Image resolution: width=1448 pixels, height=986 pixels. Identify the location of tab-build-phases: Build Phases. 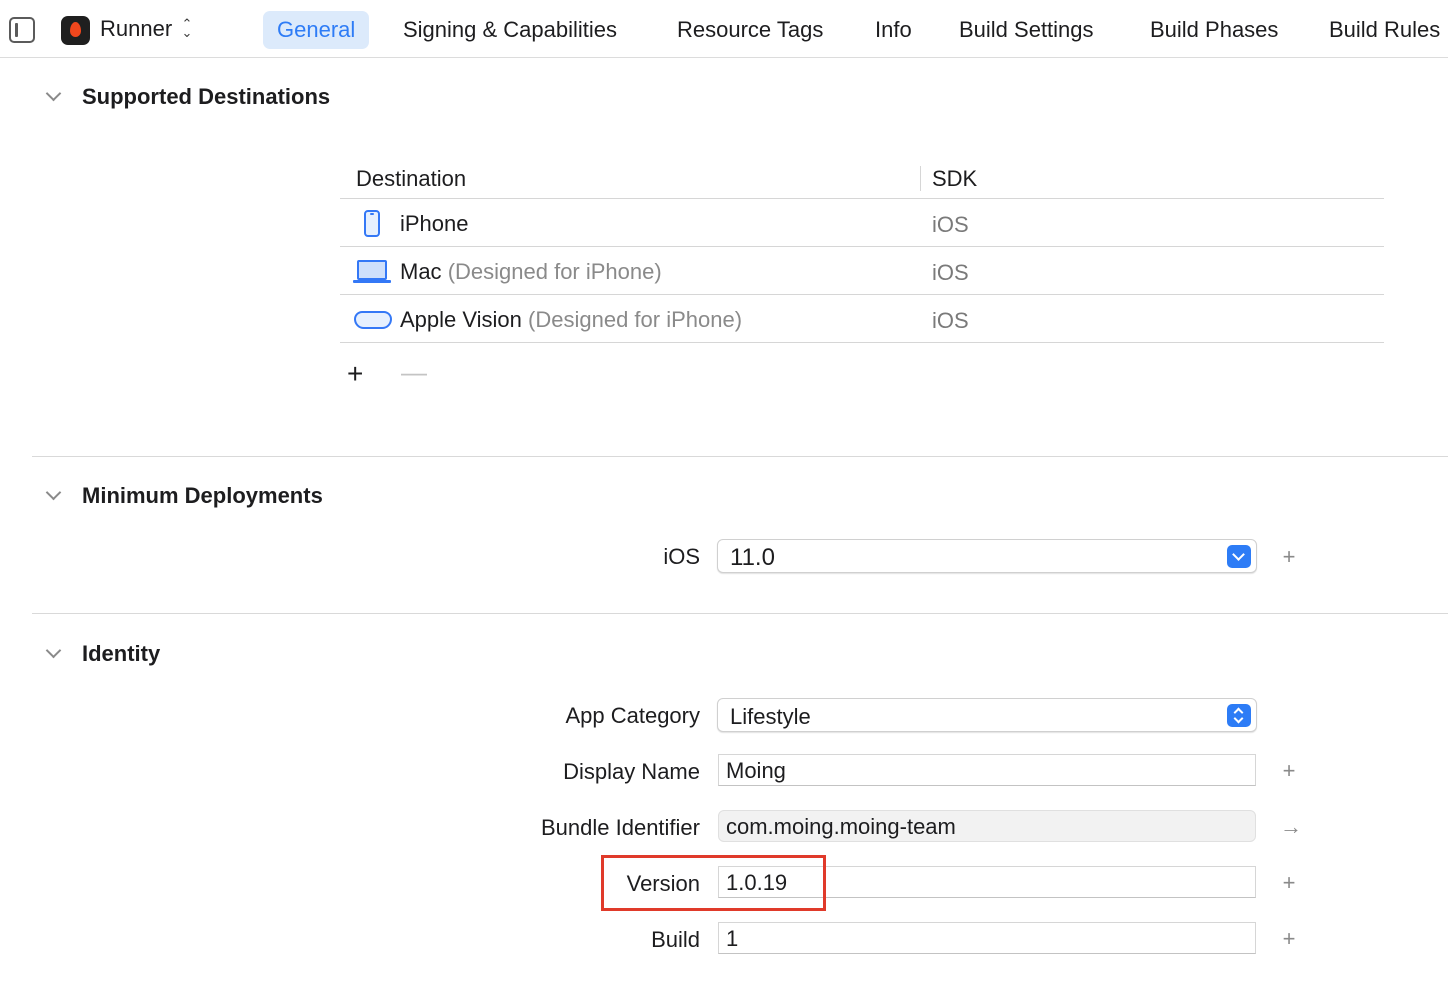
(1214, 30).